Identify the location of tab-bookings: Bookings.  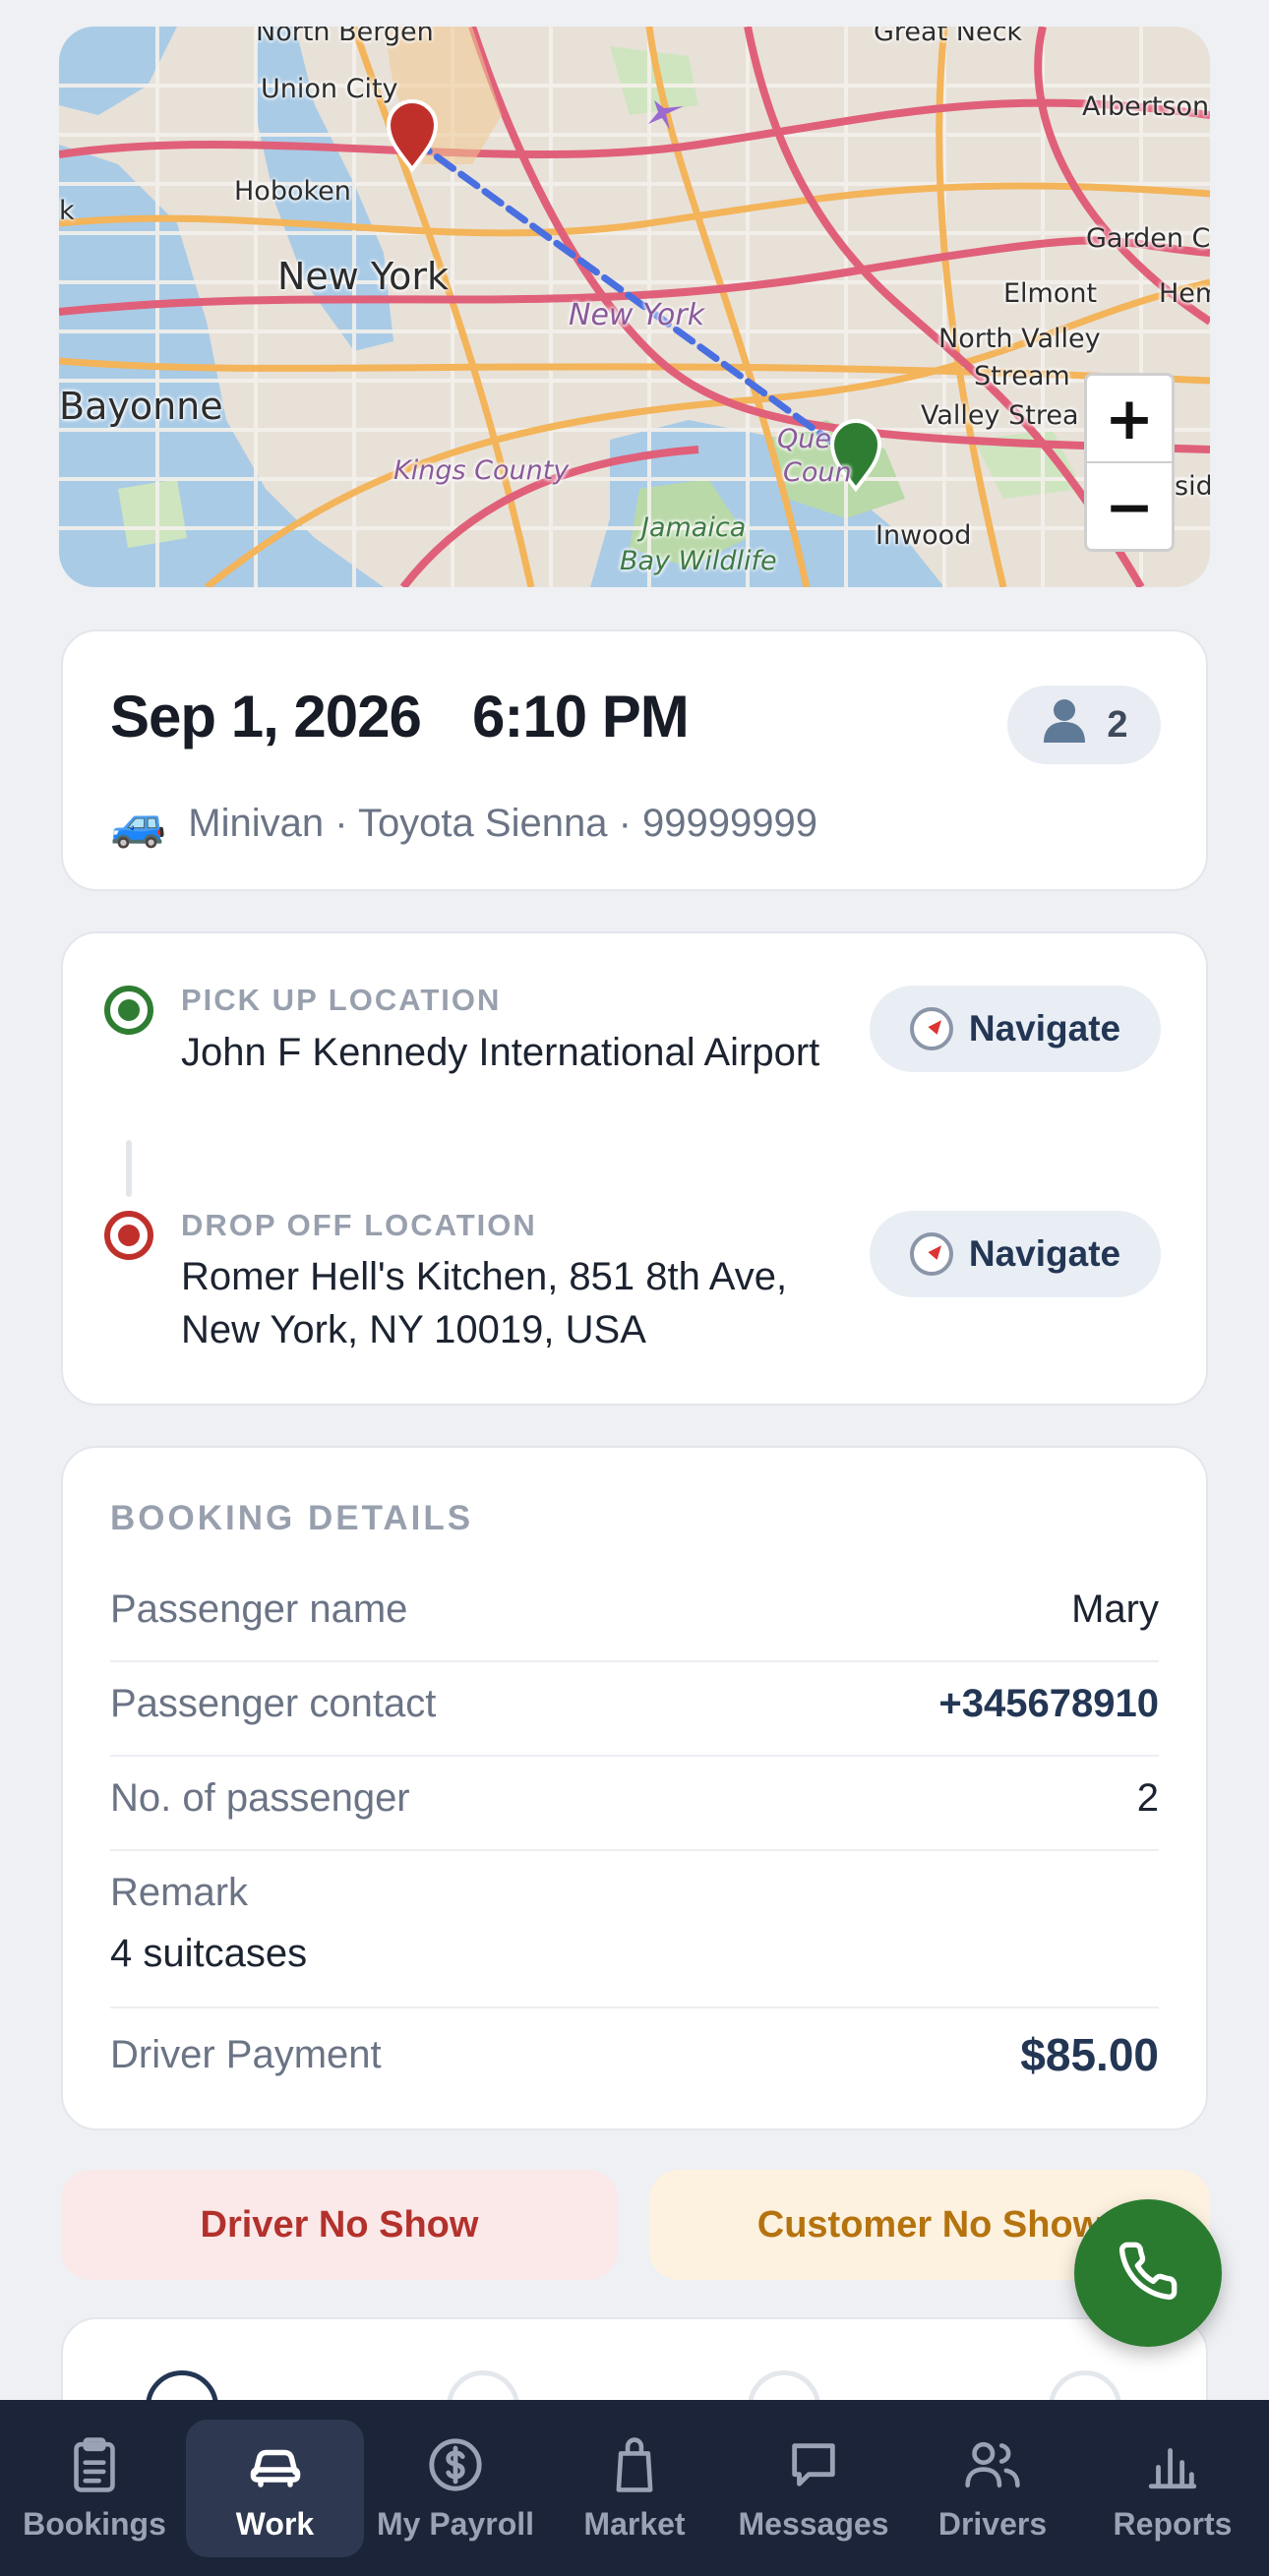
(94, 2488).